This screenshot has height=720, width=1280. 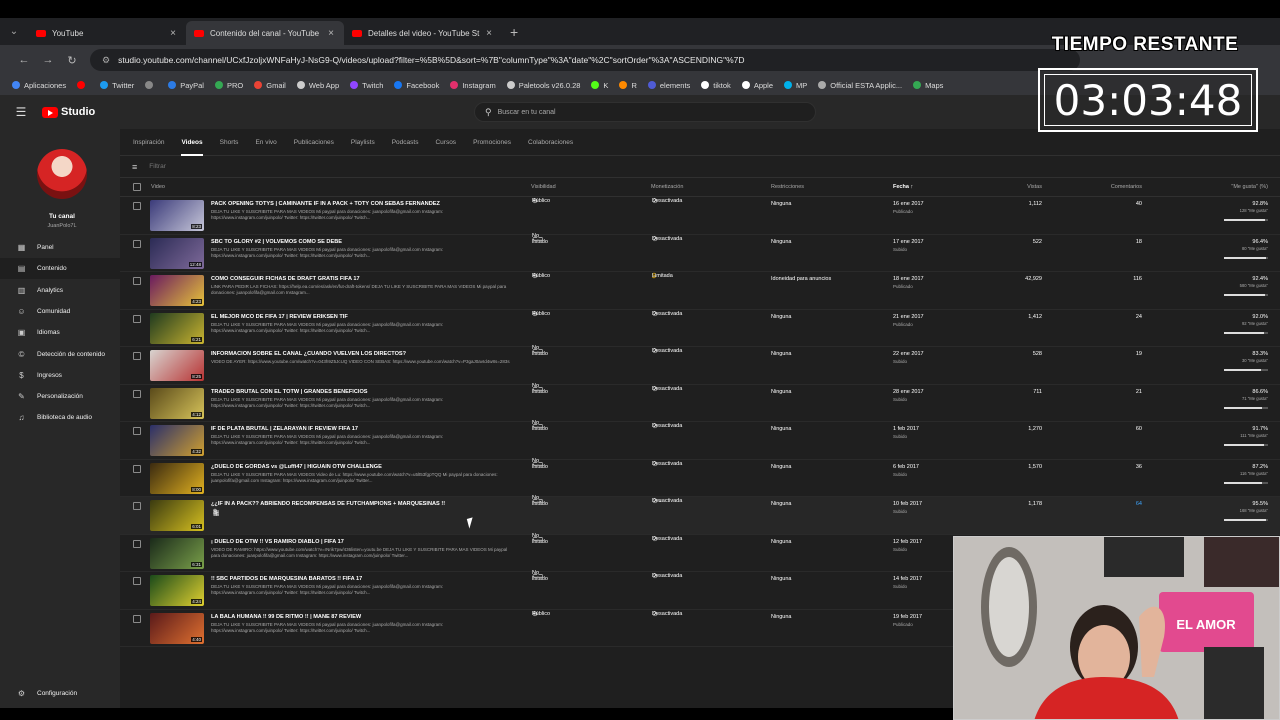 What do you see at coordinates (667, 187) in the screenshot?
I see `col-monetization: Monetización` at bounding box center [667, 187].